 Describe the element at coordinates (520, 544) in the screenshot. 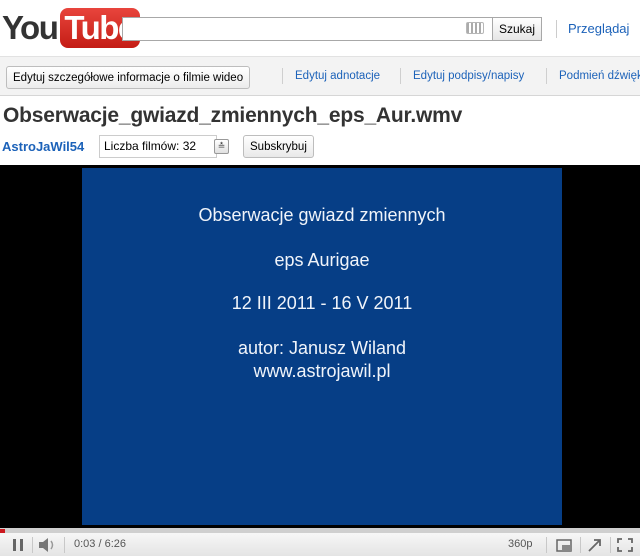

I see `quality-selector: 360p` at that location.